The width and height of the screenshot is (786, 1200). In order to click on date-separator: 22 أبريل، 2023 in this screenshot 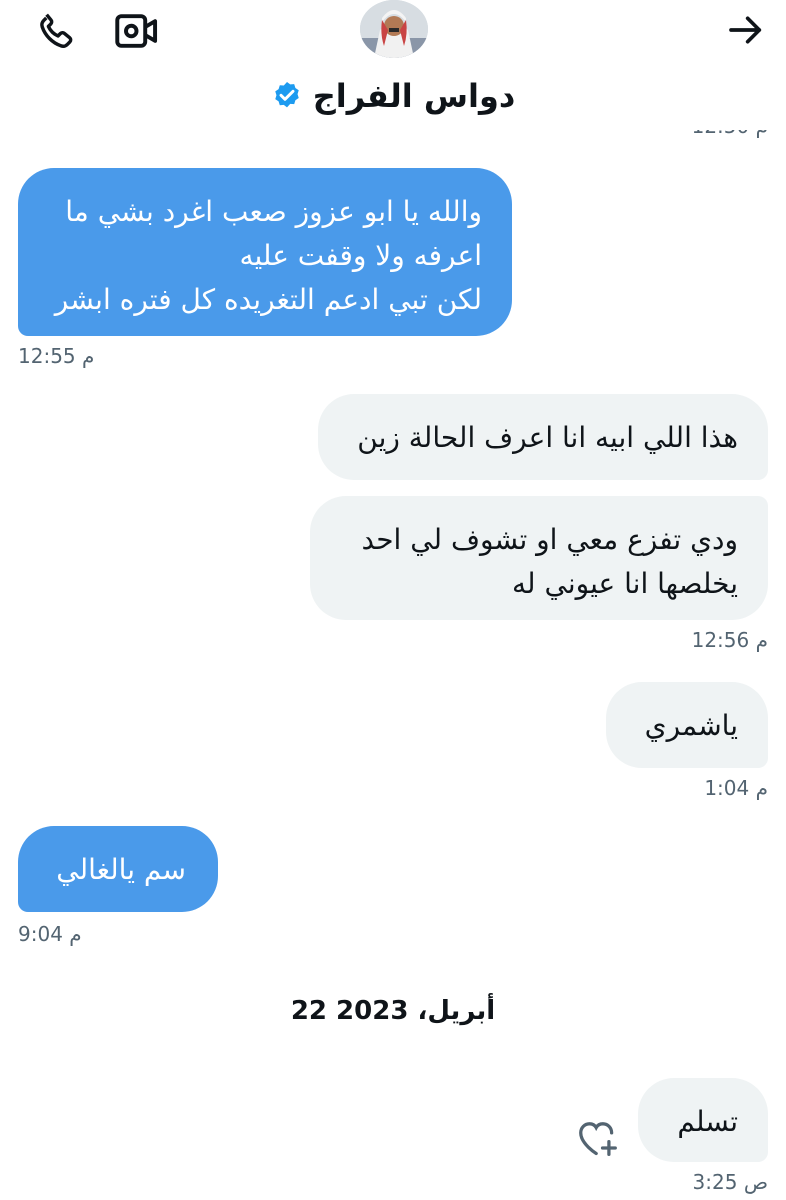, I will do `click(393, 1011)`.